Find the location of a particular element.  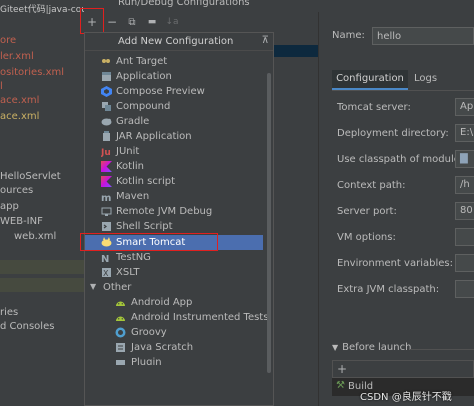

config-toolbar: + − ⧉ ▬ ↓a is located at coordinates (207, 22).